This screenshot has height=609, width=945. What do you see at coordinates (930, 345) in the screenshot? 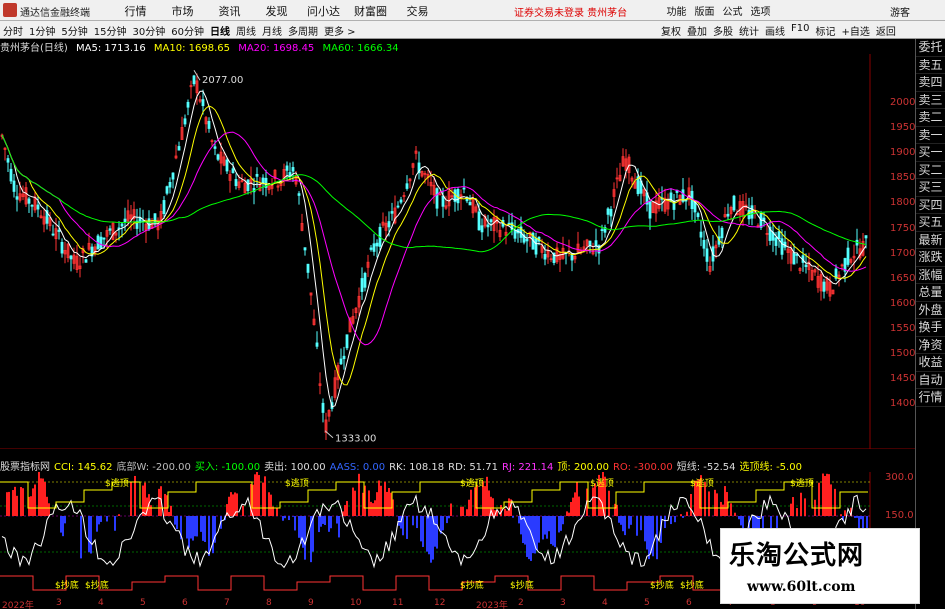
I see `quote-panel-item-17: 净资` at bounding box center [930, 345].